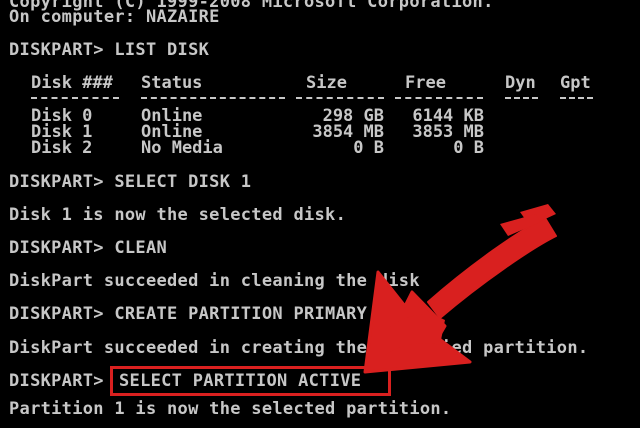 This screenshot has width=640, height=428. Describe the element at coordinates (340, 99) in the screenshot. I see `separator-size` at that location.